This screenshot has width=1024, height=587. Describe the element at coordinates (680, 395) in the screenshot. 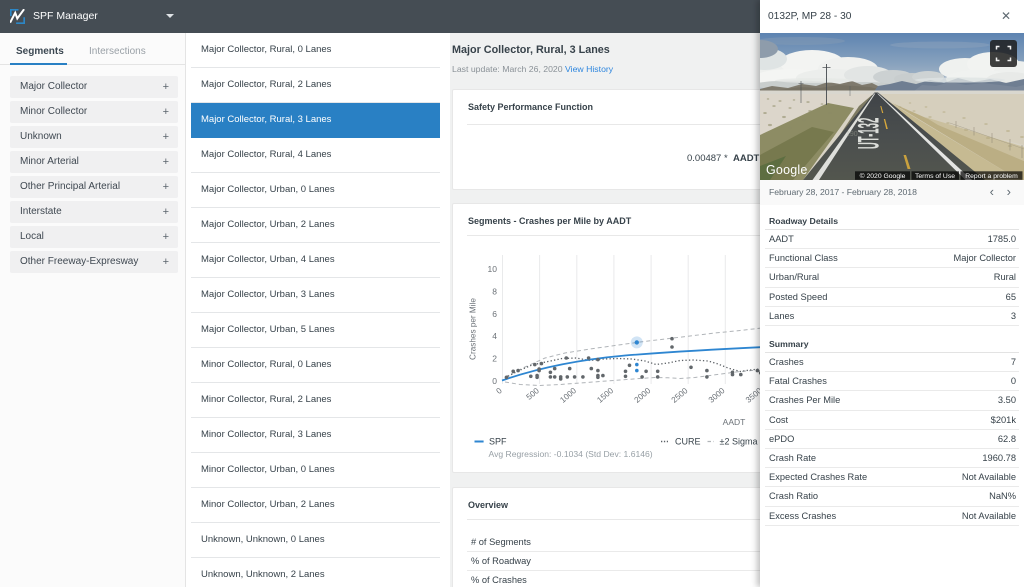

I see `svg-text: 2500` at that location.